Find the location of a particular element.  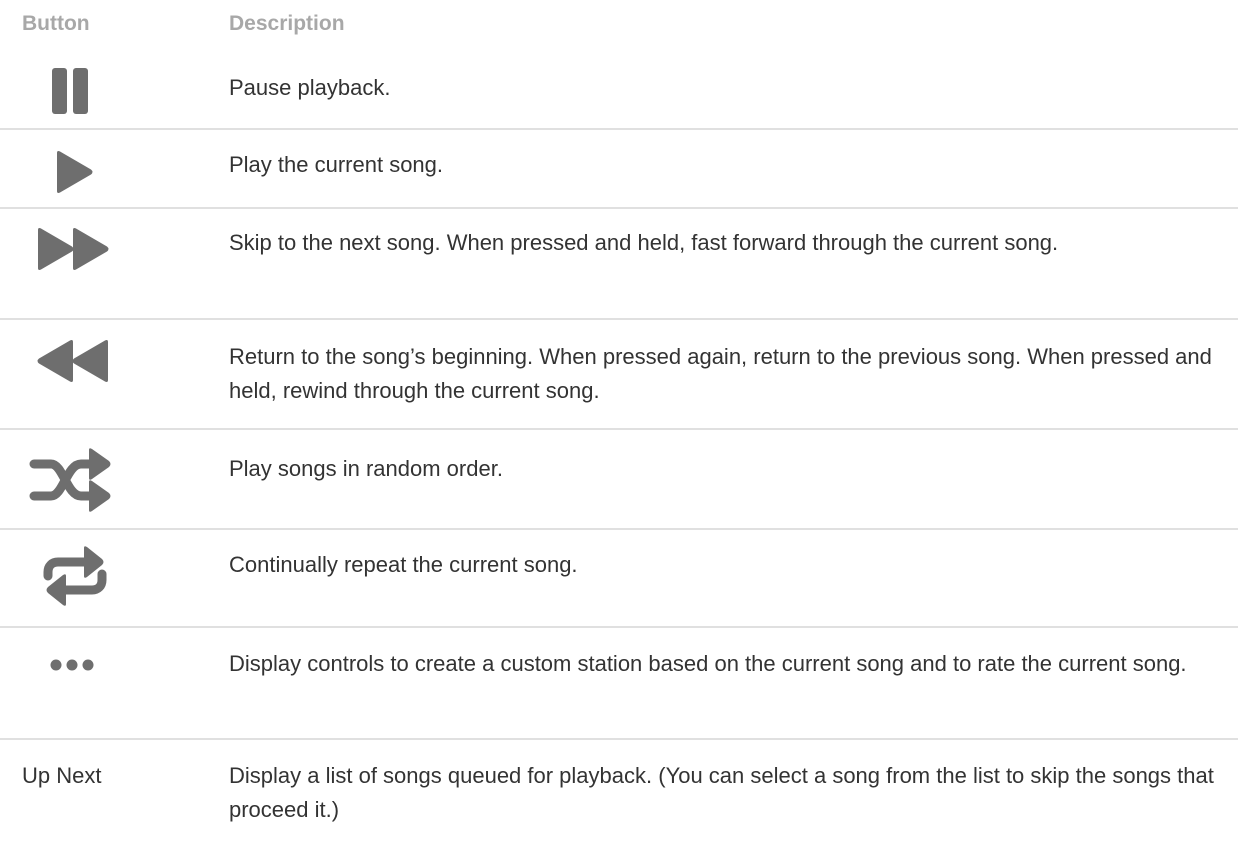

row-description: Pause playback. is located at coordinates (310, 87).